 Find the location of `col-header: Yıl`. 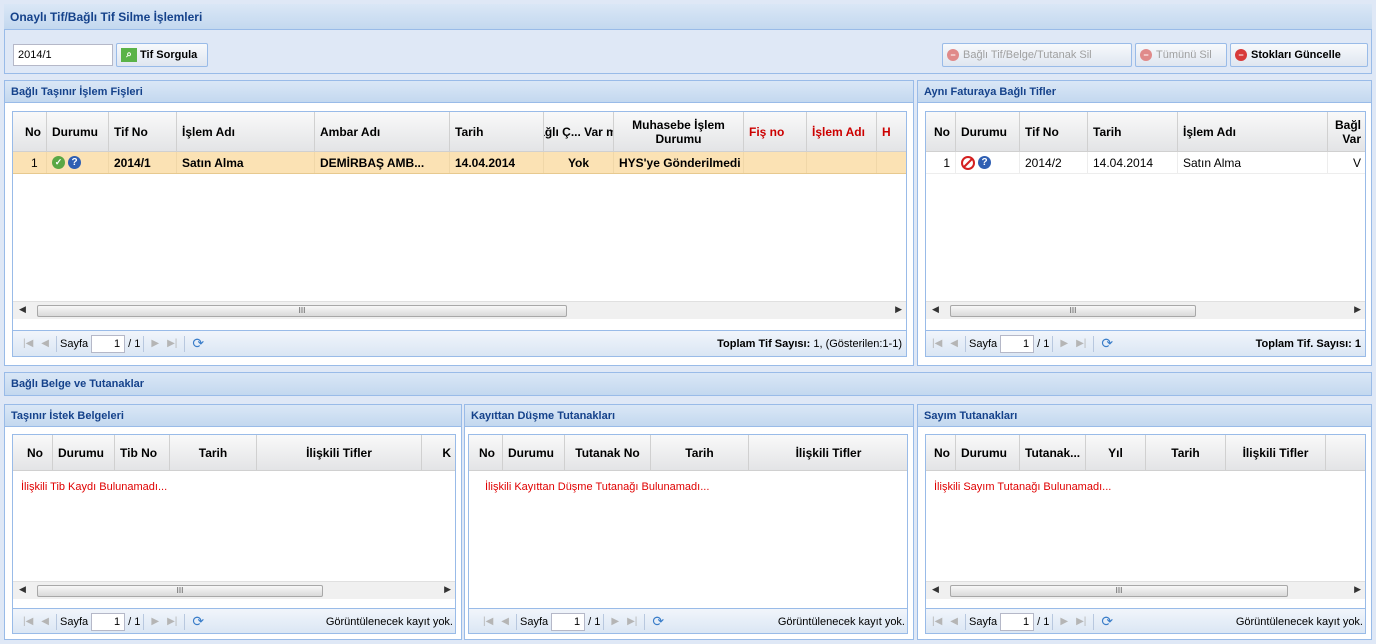

col-header: Yıl is located at coordinates (1116, 452).